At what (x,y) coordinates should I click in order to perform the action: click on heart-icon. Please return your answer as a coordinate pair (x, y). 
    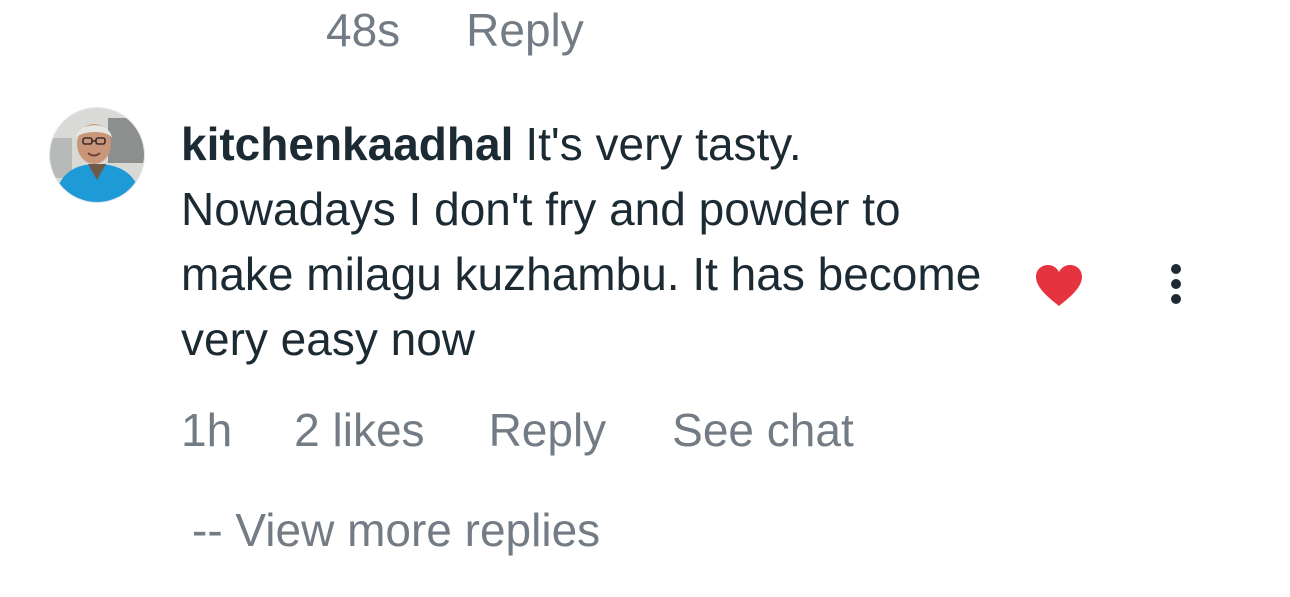
    Looking at the image, I should click on (1059, 285).